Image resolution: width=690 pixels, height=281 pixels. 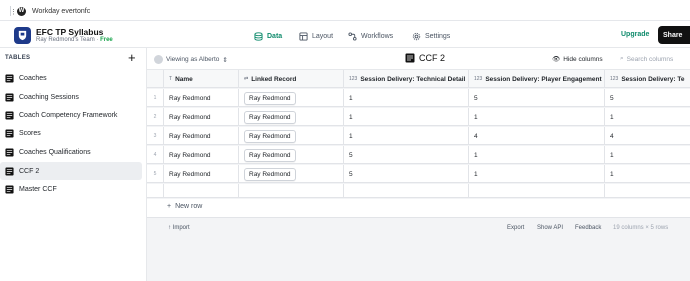 I want to click on app-logo-icon, so click(x=22, y=35).